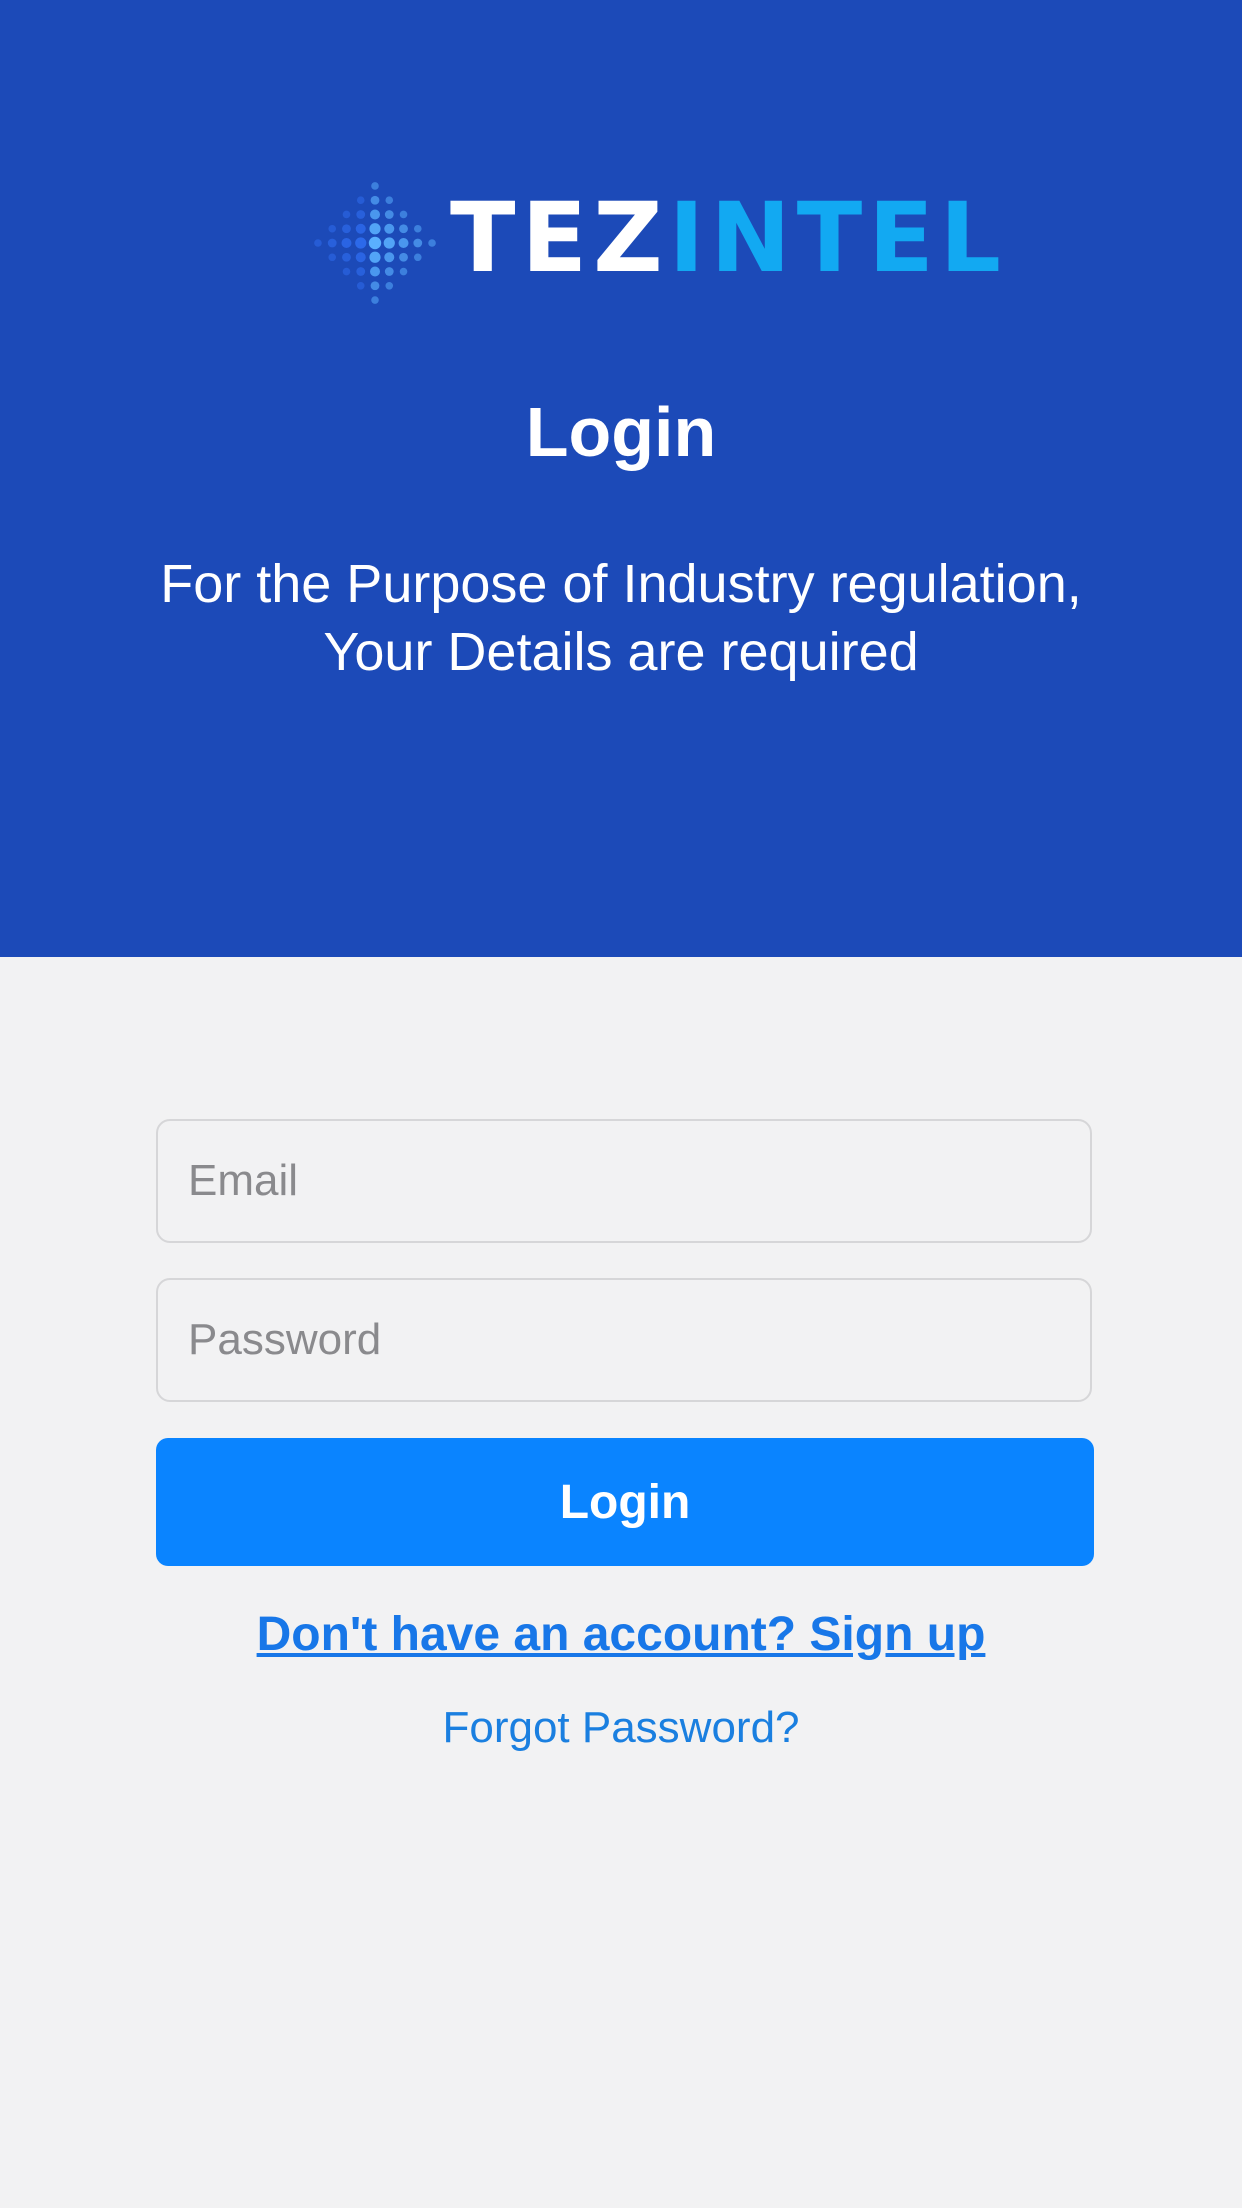 The height and width of the screenshot is (2208, 1242). Describe the element at coordinates (621, 584) in the screenshot. I see `subtitle-line-1: For the Purpose of Industry regulation,` at that location.